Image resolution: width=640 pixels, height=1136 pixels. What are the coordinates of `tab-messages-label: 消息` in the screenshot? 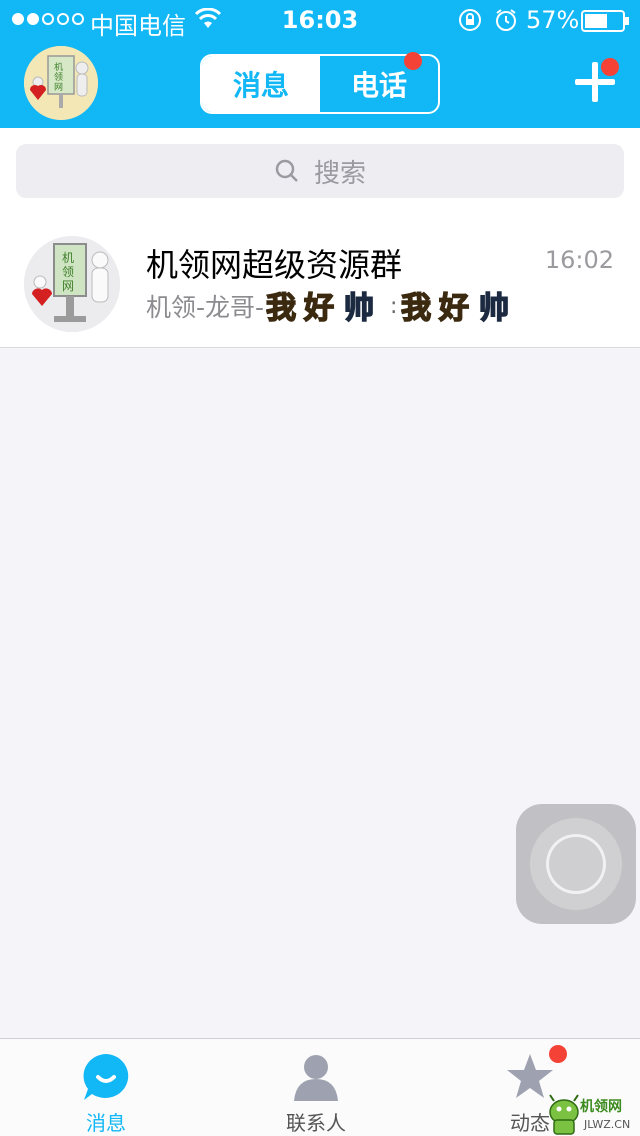 It's located at (260, 85).